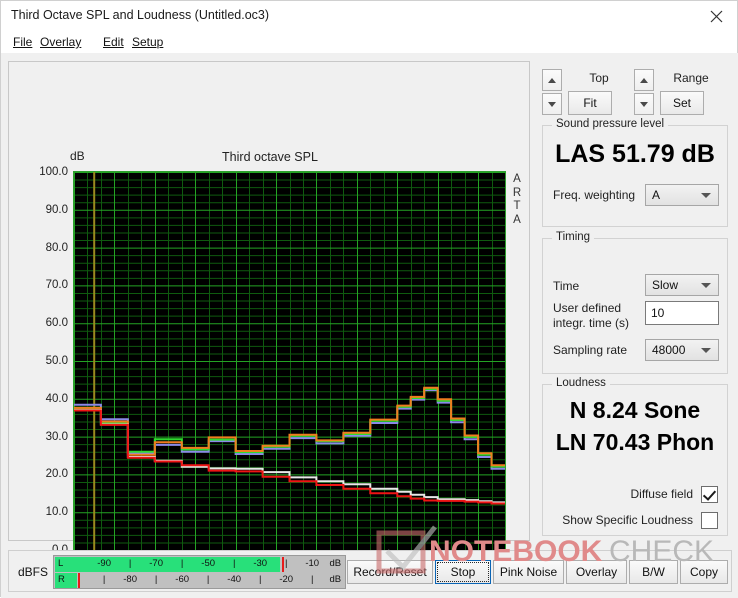 The width and height of the screenshot is (738, 598). I want to click on sampling-rate-select: 48000, so click(682, 350).